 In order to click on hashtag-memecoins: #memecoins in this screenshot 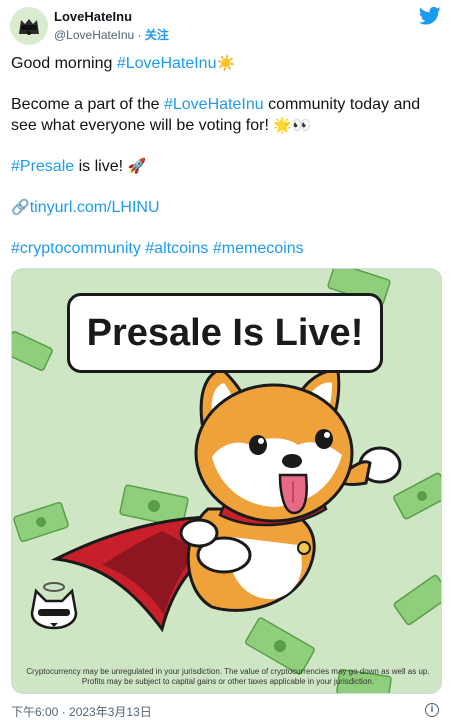, I will do `click(258, 248)`.